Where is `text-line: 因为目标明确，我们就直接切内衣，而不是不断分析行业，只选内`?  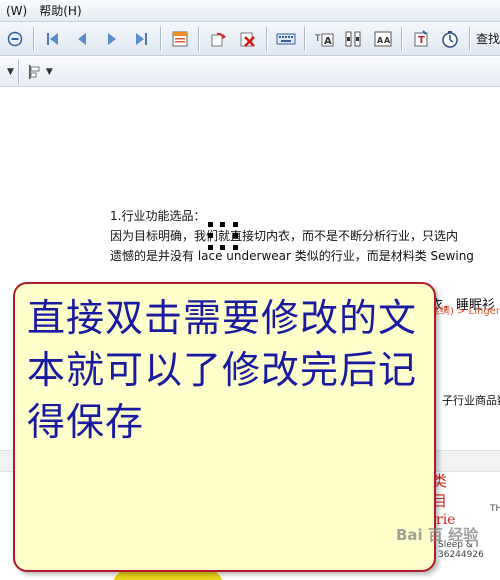 text-line: 因为目标明确，我们就直接切内衣，而不是不断分析行业，只选内 is located at coordinates (305, 236).